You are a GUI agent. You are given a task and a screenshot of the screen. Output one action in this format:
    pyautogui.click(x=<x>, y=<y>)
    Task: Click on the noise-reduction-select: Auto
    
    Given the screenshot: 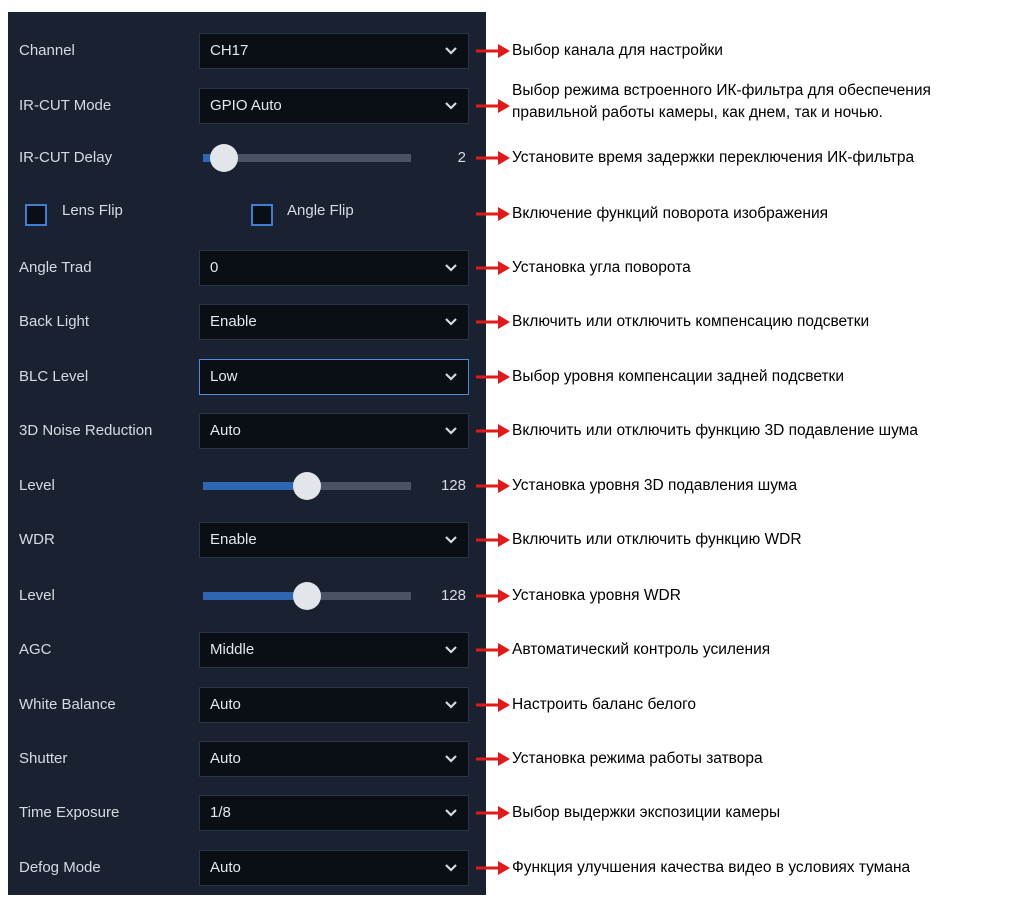 What is the action you would take?
    pyautogui.click(x=334, y=431)
    